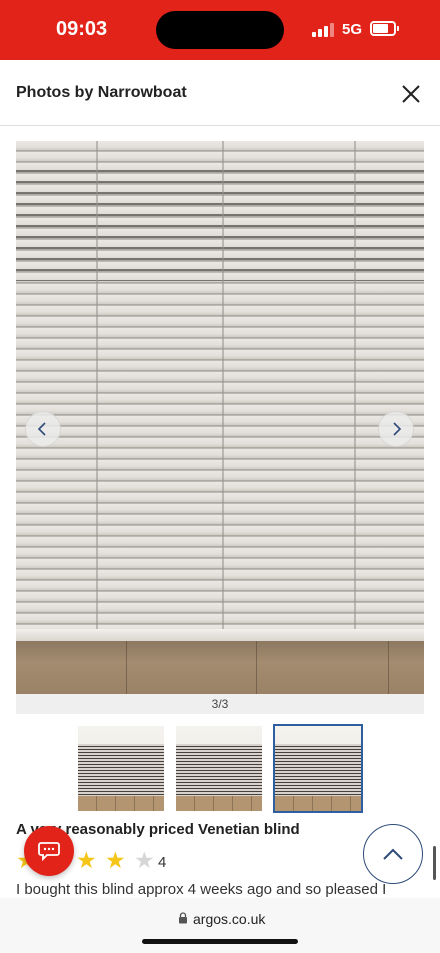 This screenshot has height=953, width=440. I want to click on lock-icon, so click(183, 918).